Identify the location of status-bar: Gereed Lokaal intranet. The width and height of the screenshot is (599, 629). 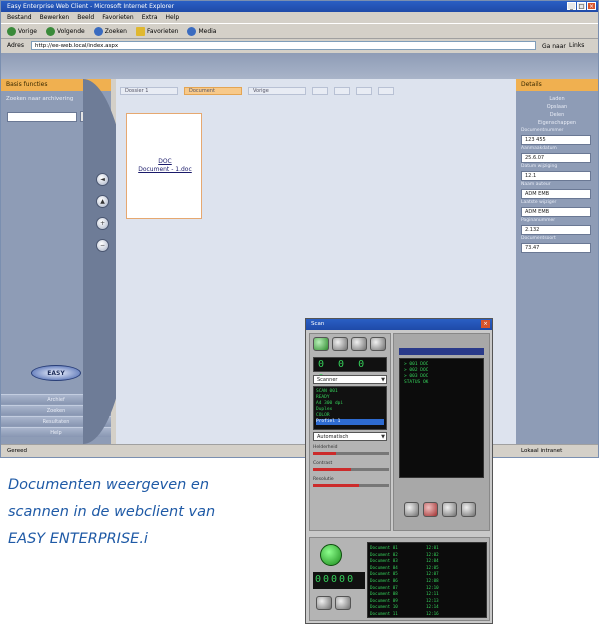
(299, 450).